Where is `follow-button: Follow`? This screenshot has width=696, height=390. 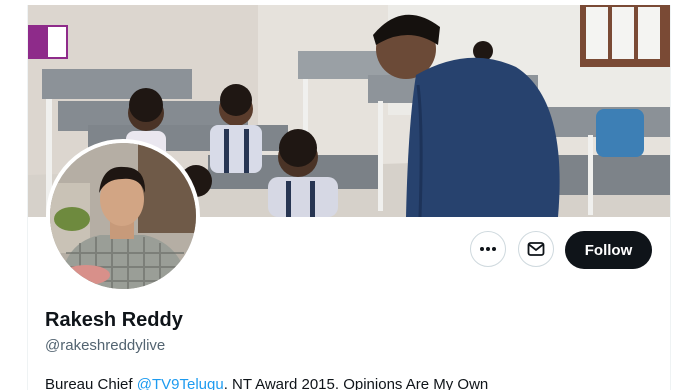 follow-button: Follow is located at coordinates (608, 250).